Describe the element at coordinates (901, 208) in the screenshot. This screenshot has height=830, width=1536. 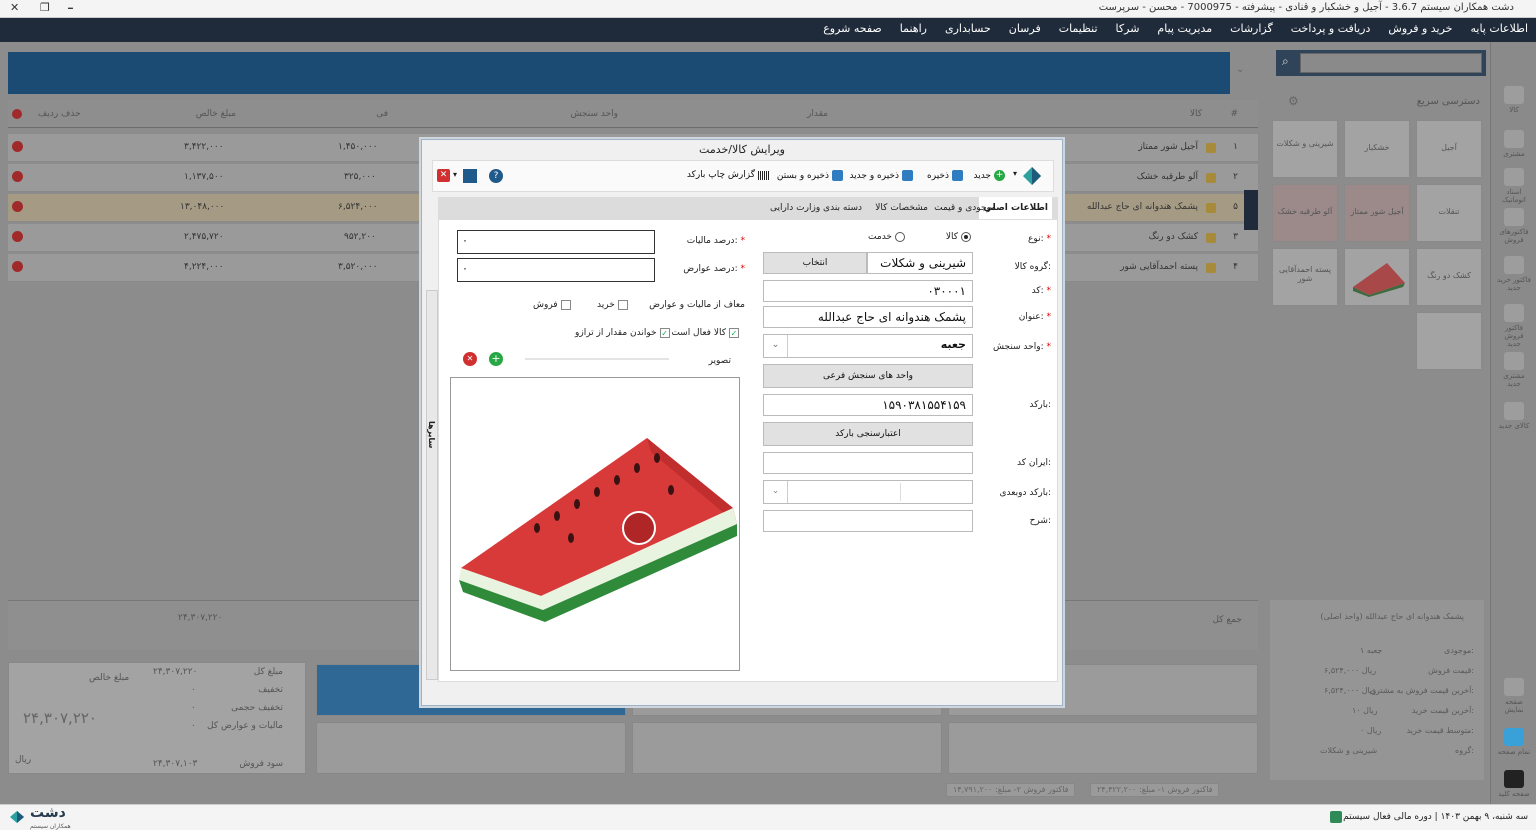
I see `tab-item-specs: مشخصات کالا` at that location.